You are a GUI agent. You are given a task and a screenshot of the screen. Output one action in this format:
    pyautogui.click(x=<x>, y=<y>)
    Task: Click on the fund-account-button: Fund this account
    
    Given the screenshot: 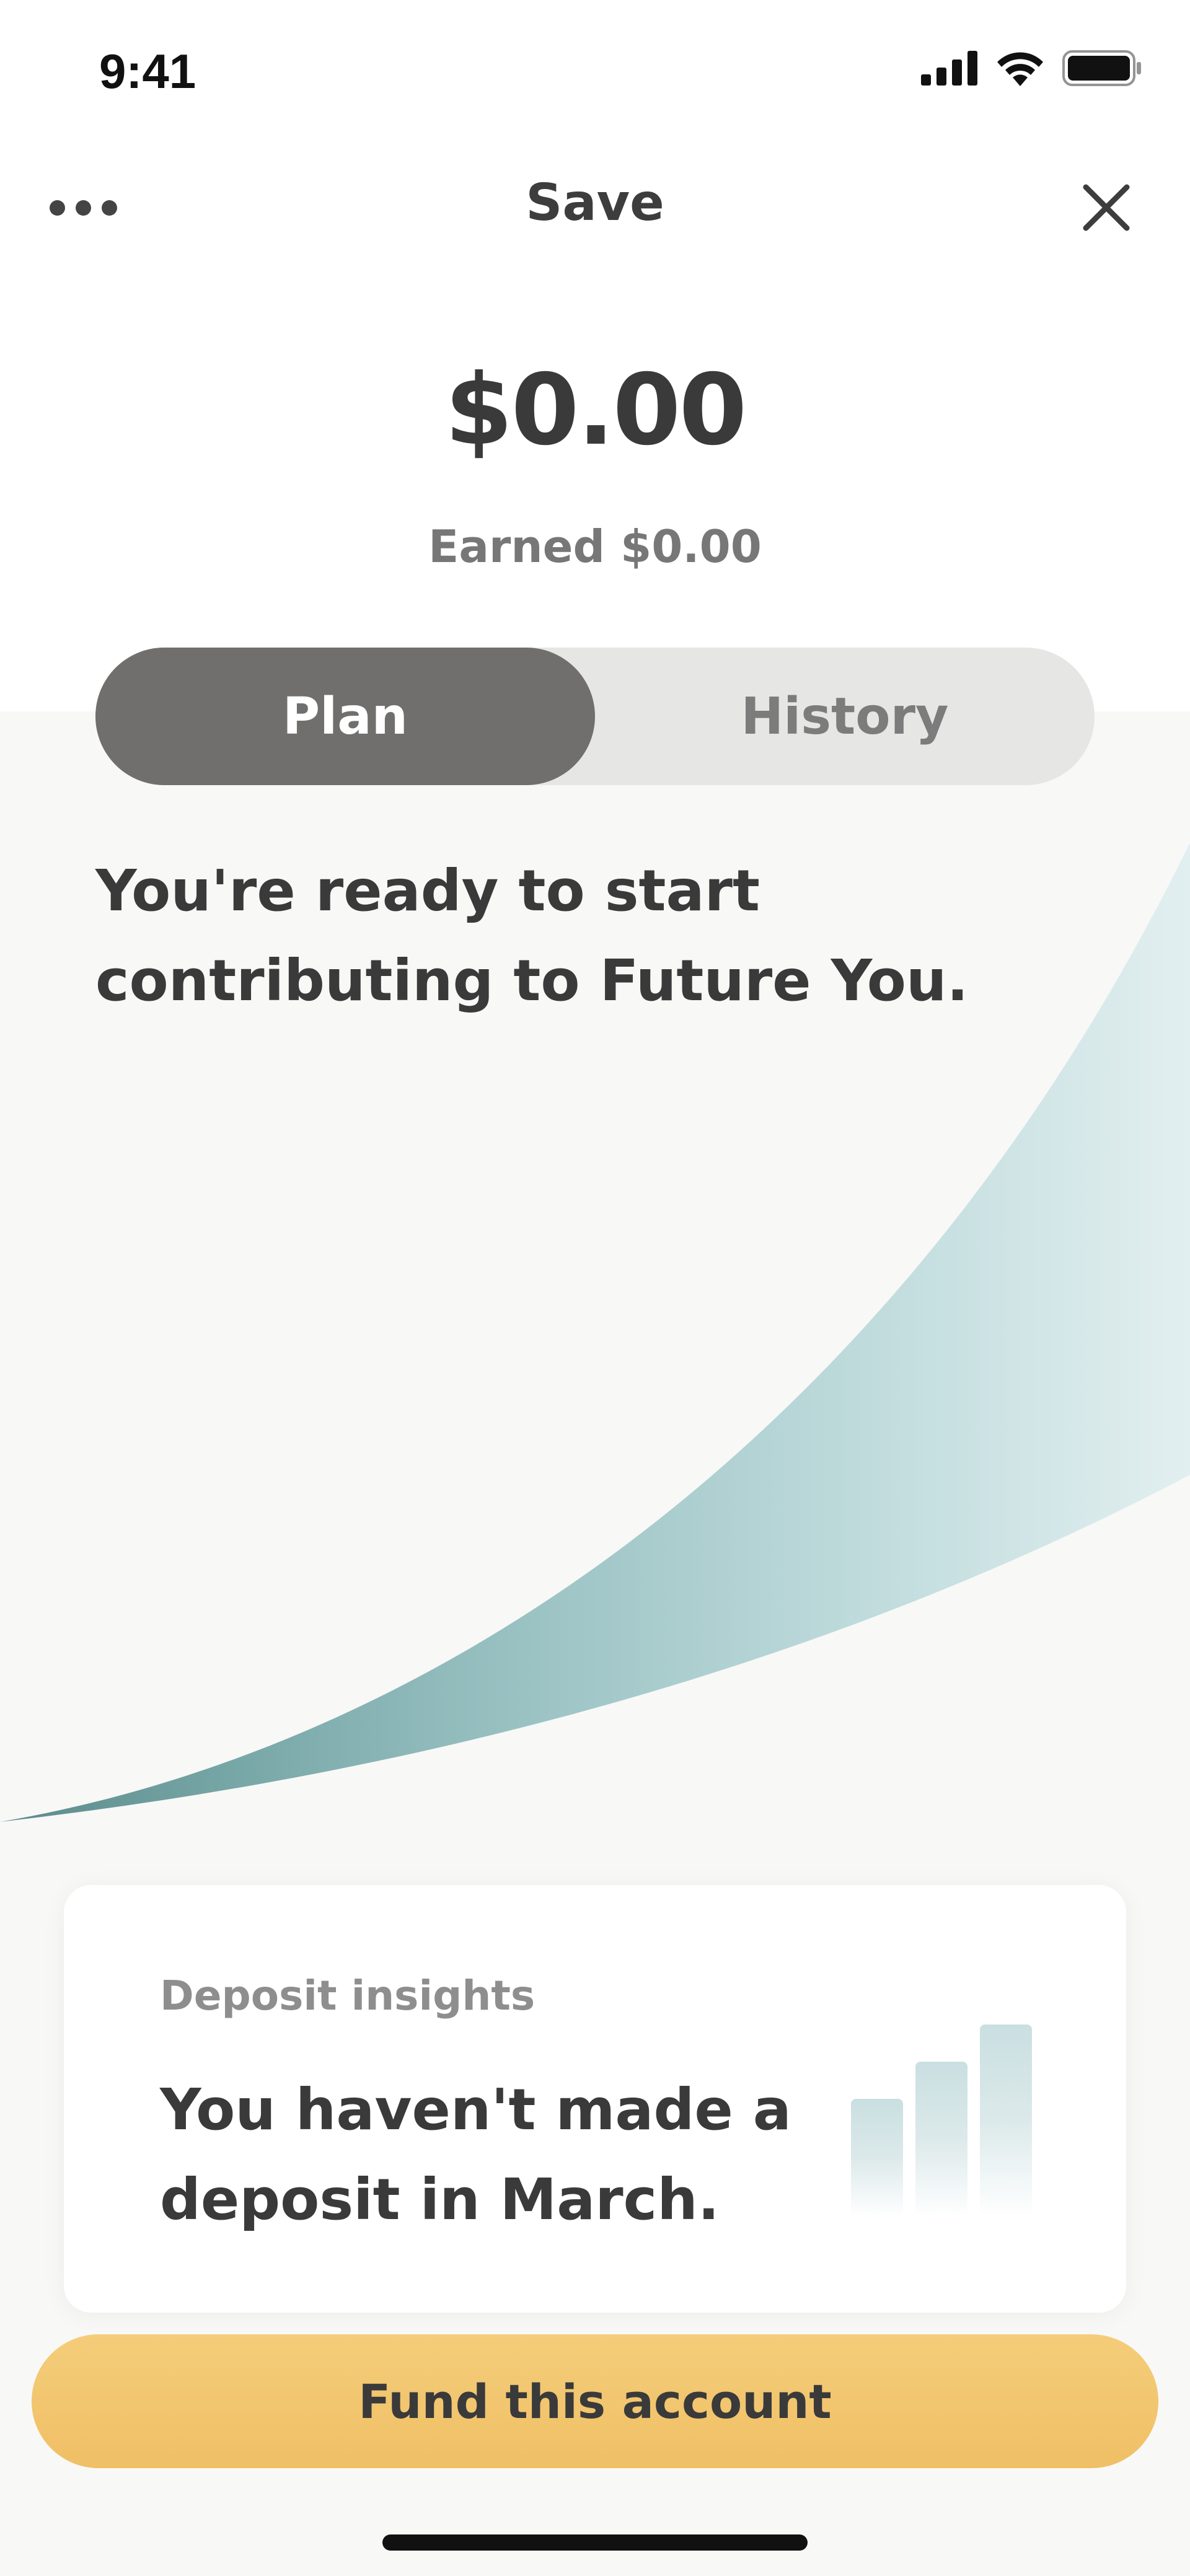 What is the action you would take?
    pyautogui.click(x=595, y=2401)
    